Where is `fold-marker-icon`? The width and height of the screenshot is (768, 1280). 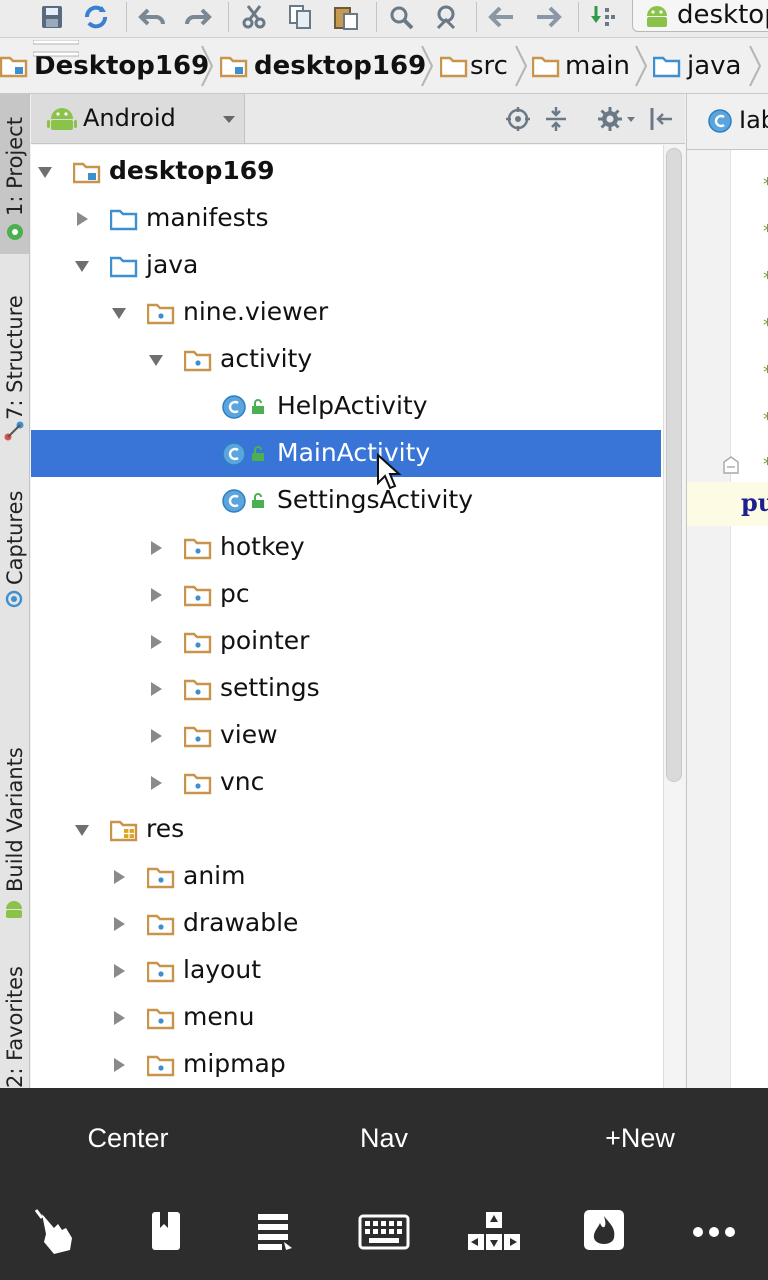
fold-marker-icon is located at coordinates (731, 465).